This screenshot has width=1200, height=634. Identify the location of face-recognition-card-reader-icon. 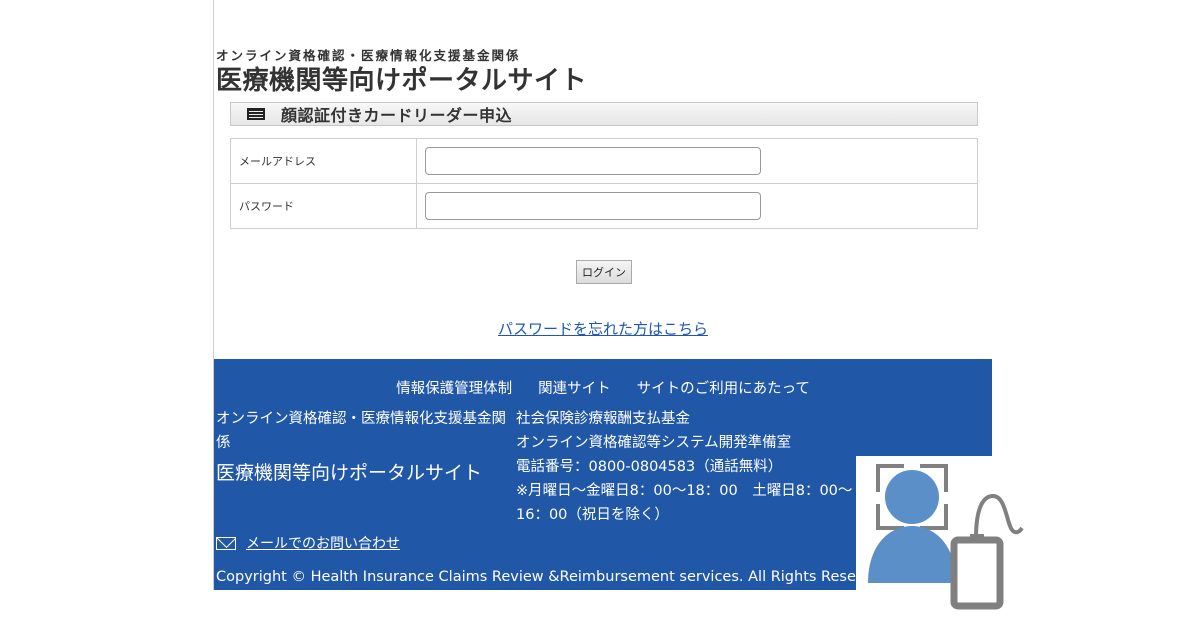
(956, 543).